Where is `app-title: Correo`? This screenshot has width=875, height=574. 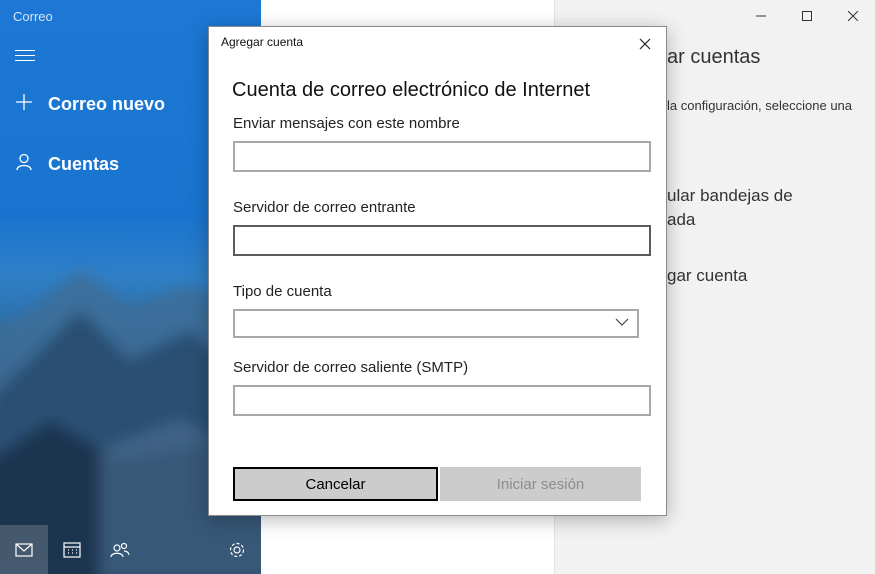 app-title: Correo is located at coordinates (33, 16).